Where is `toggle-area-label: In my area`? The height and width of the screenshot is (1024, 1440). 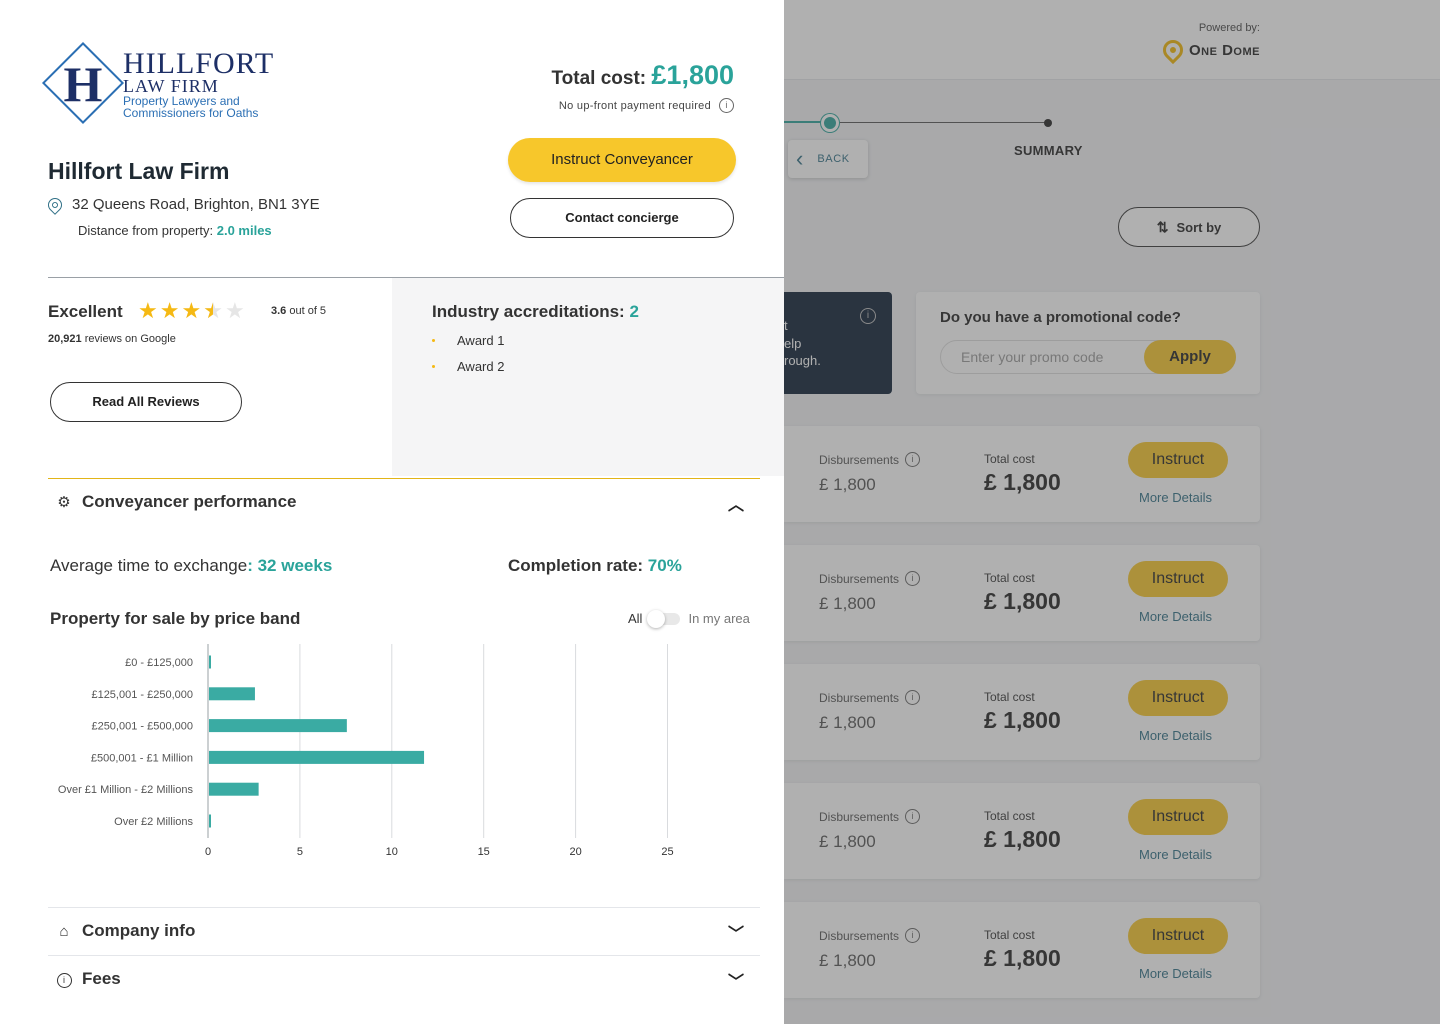
toggle-area-label: In my area is located at coordinates (719, 618).